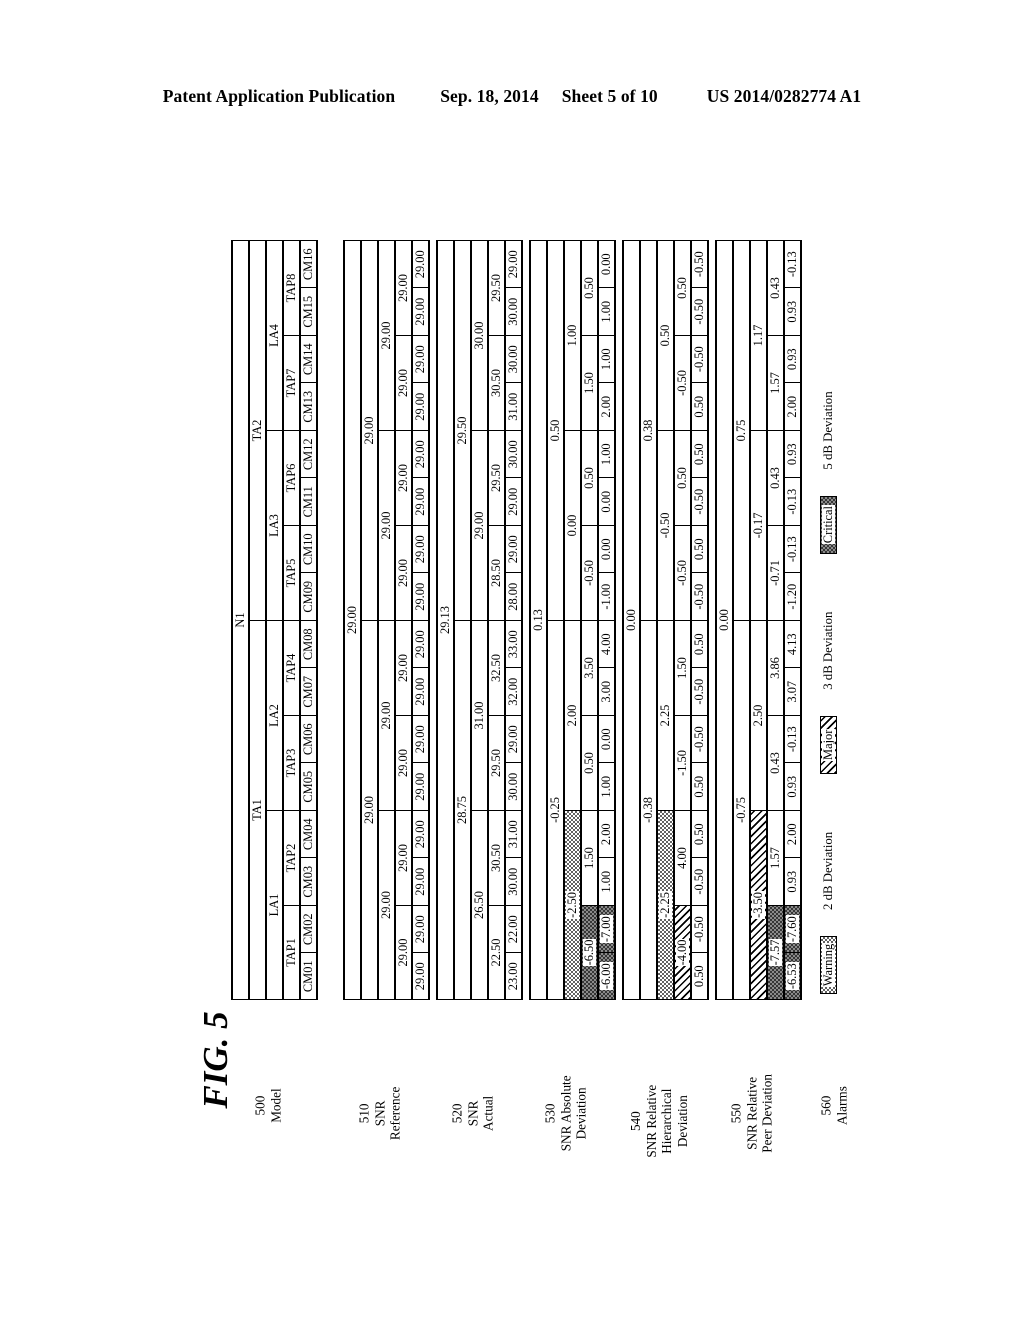 Image resolution: width=1024 pixels, height=1320 pixels. What do you see at coordinates (291, 952) in the screenshot?
I see `tap-cell: TAP1` at bounding box center [291, 952].